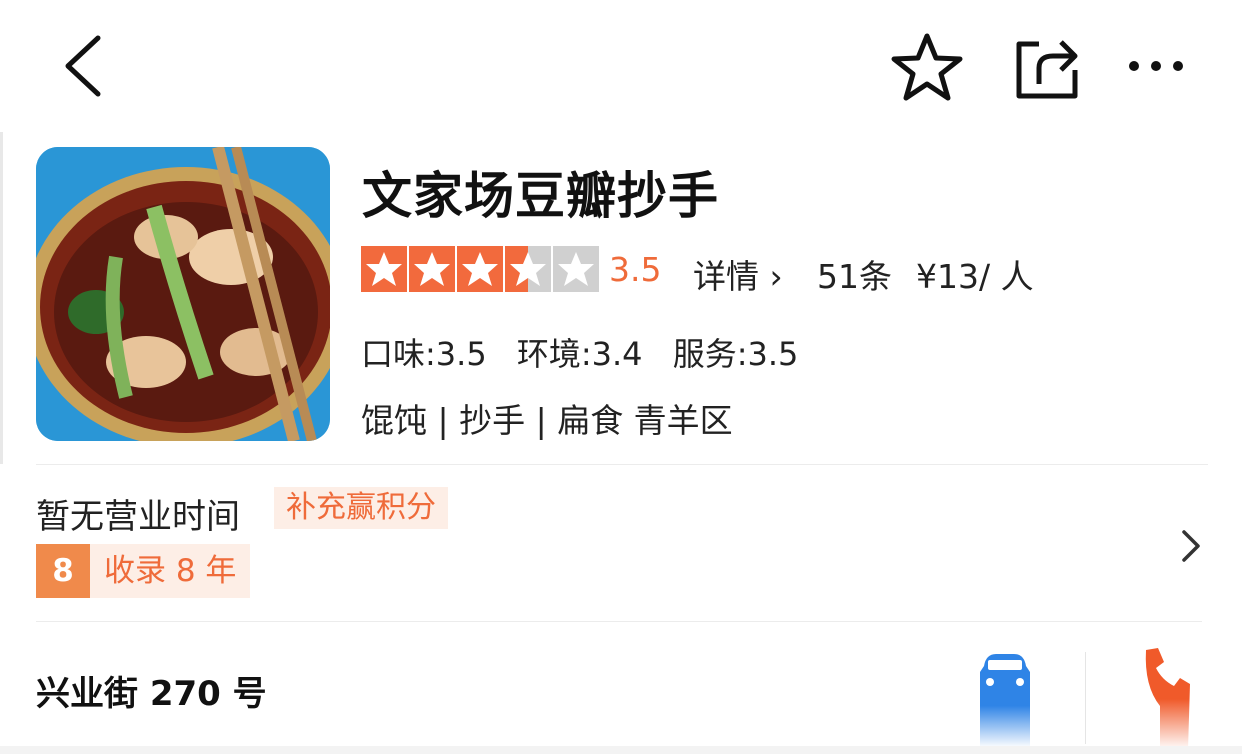 Image resolution: width=1242 pixels, height=754 pixels. I want to click on shop-photo: 相册 ›, so click(183, 294).